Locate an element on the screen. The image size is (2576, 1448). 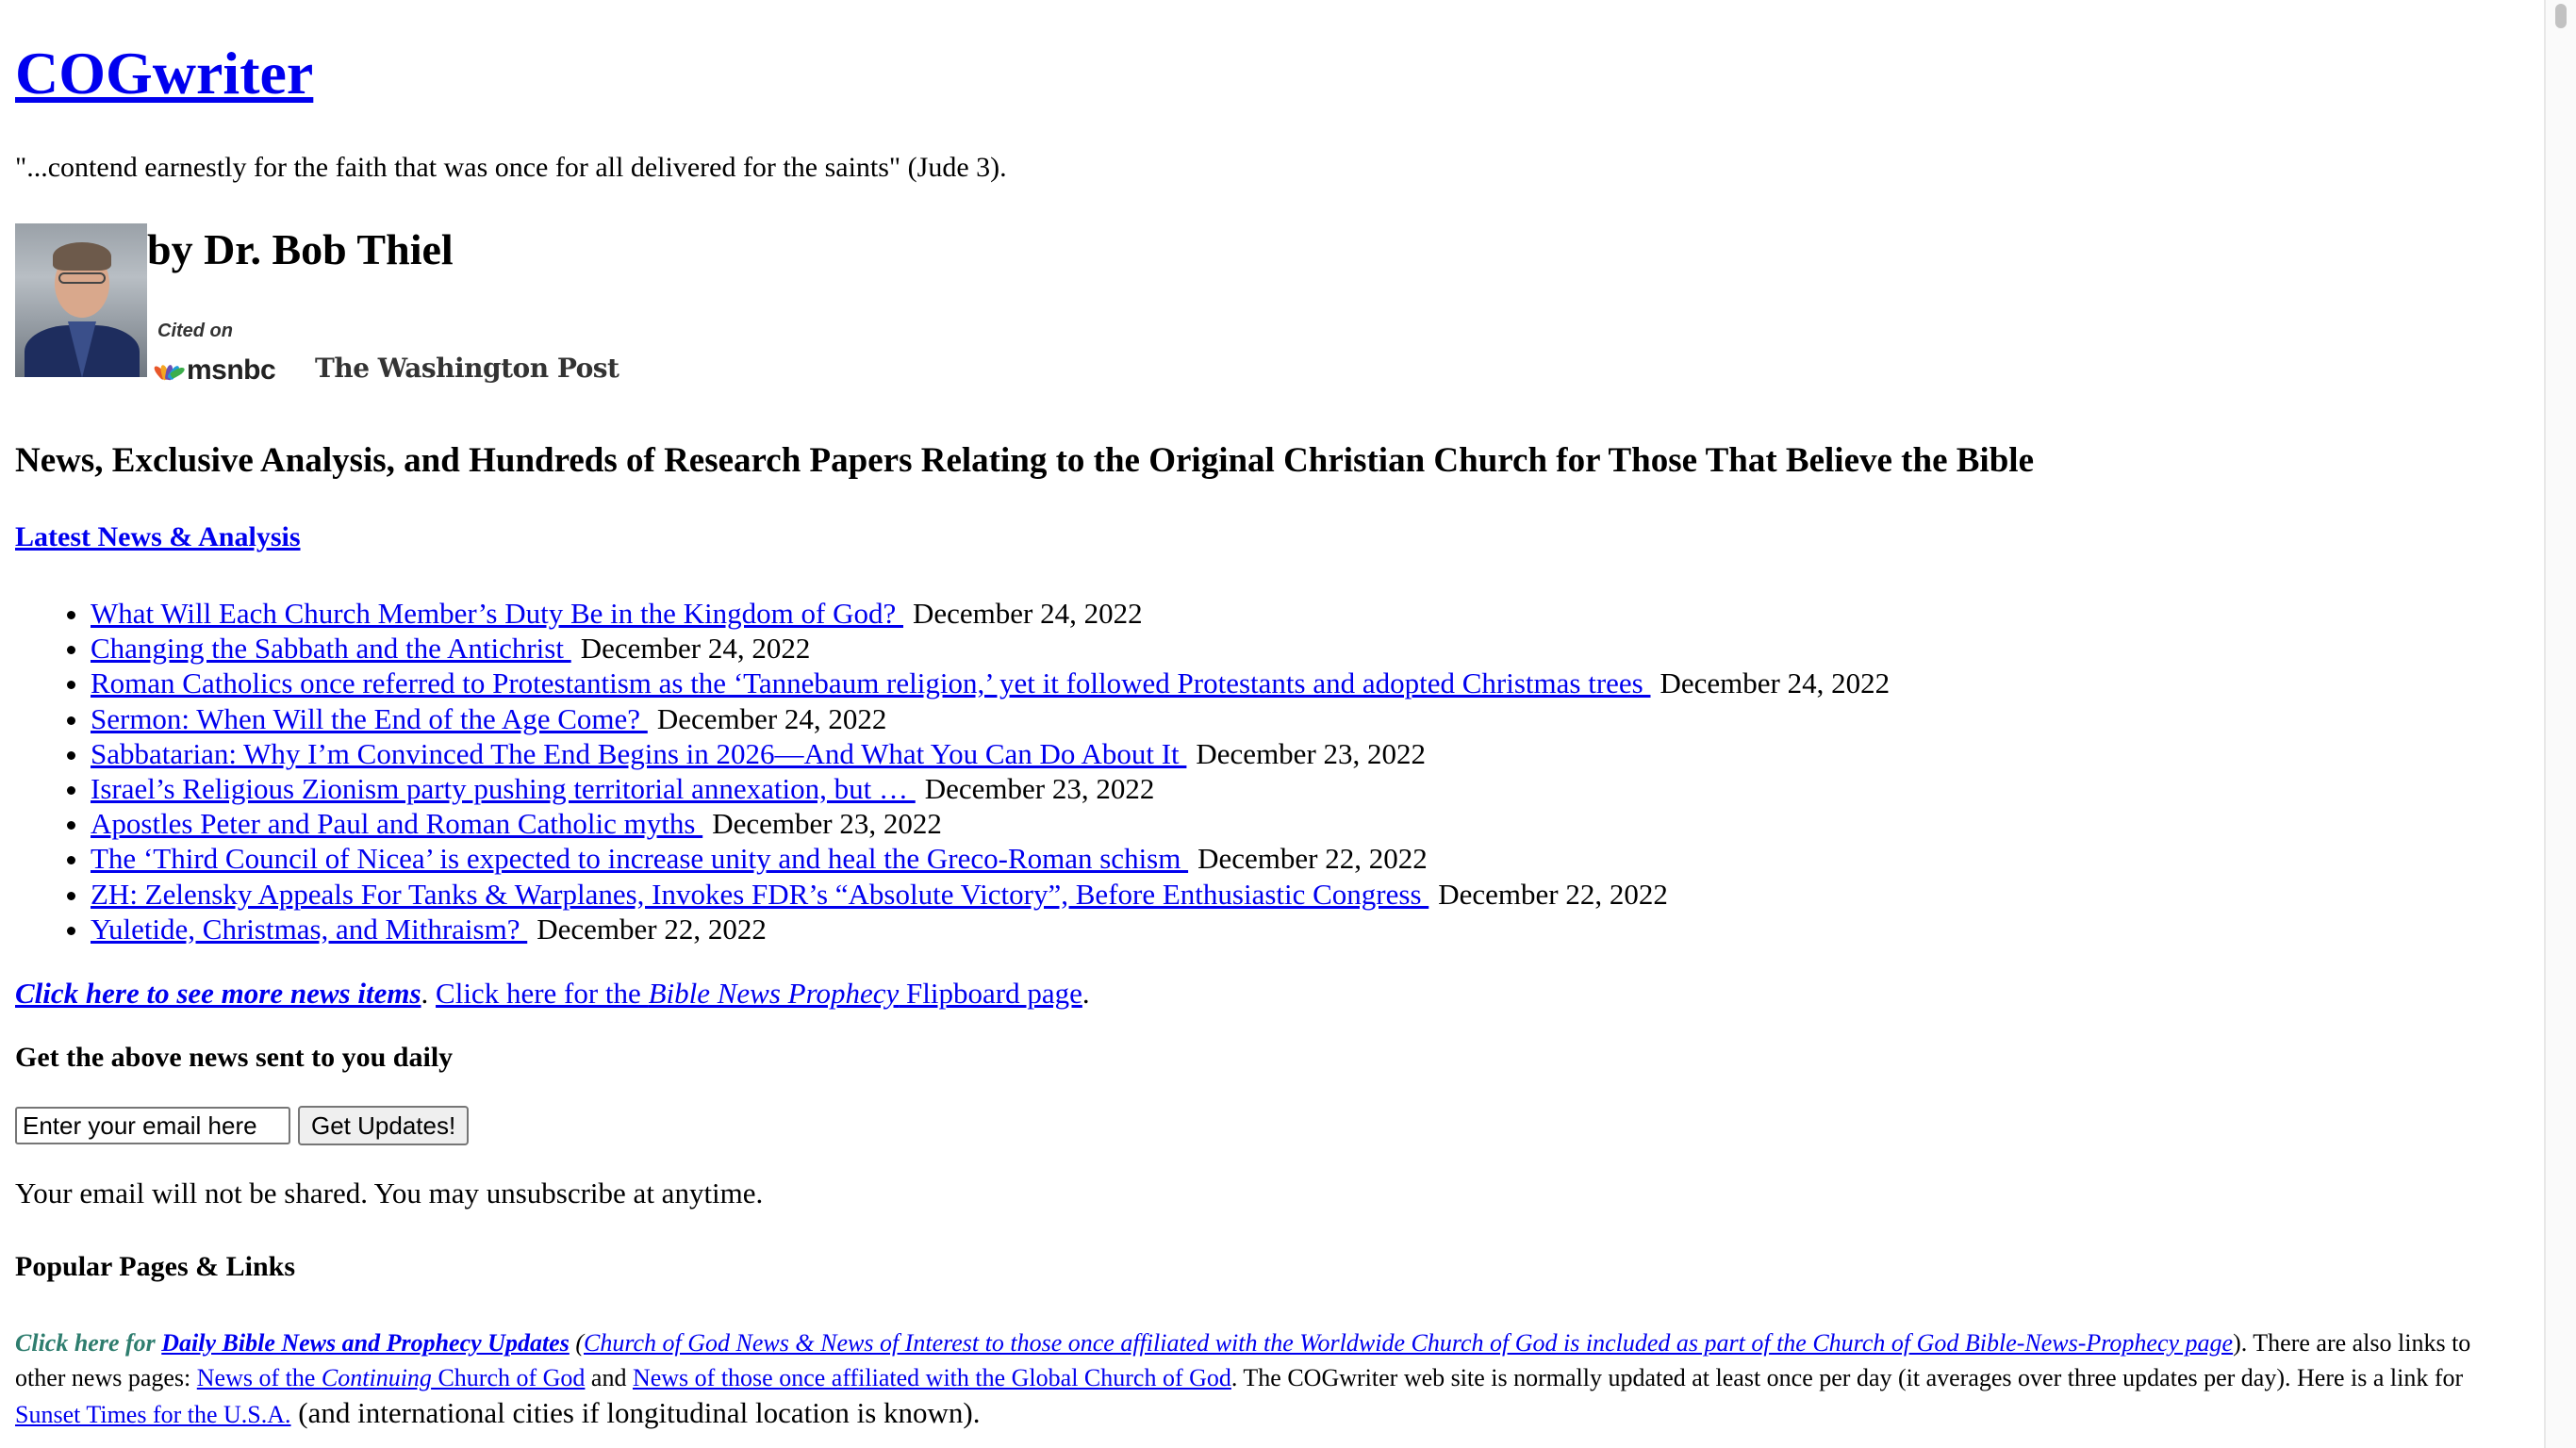
daily-news-link: Daily Bible News and Prophecy Updates is located at coordinates (365, 1343).